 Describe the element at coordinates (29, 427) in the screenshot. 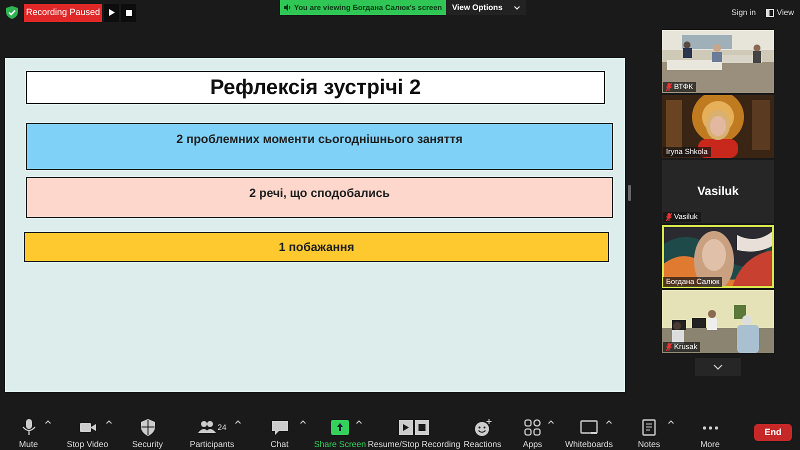

I see `mic-icon` at that location.